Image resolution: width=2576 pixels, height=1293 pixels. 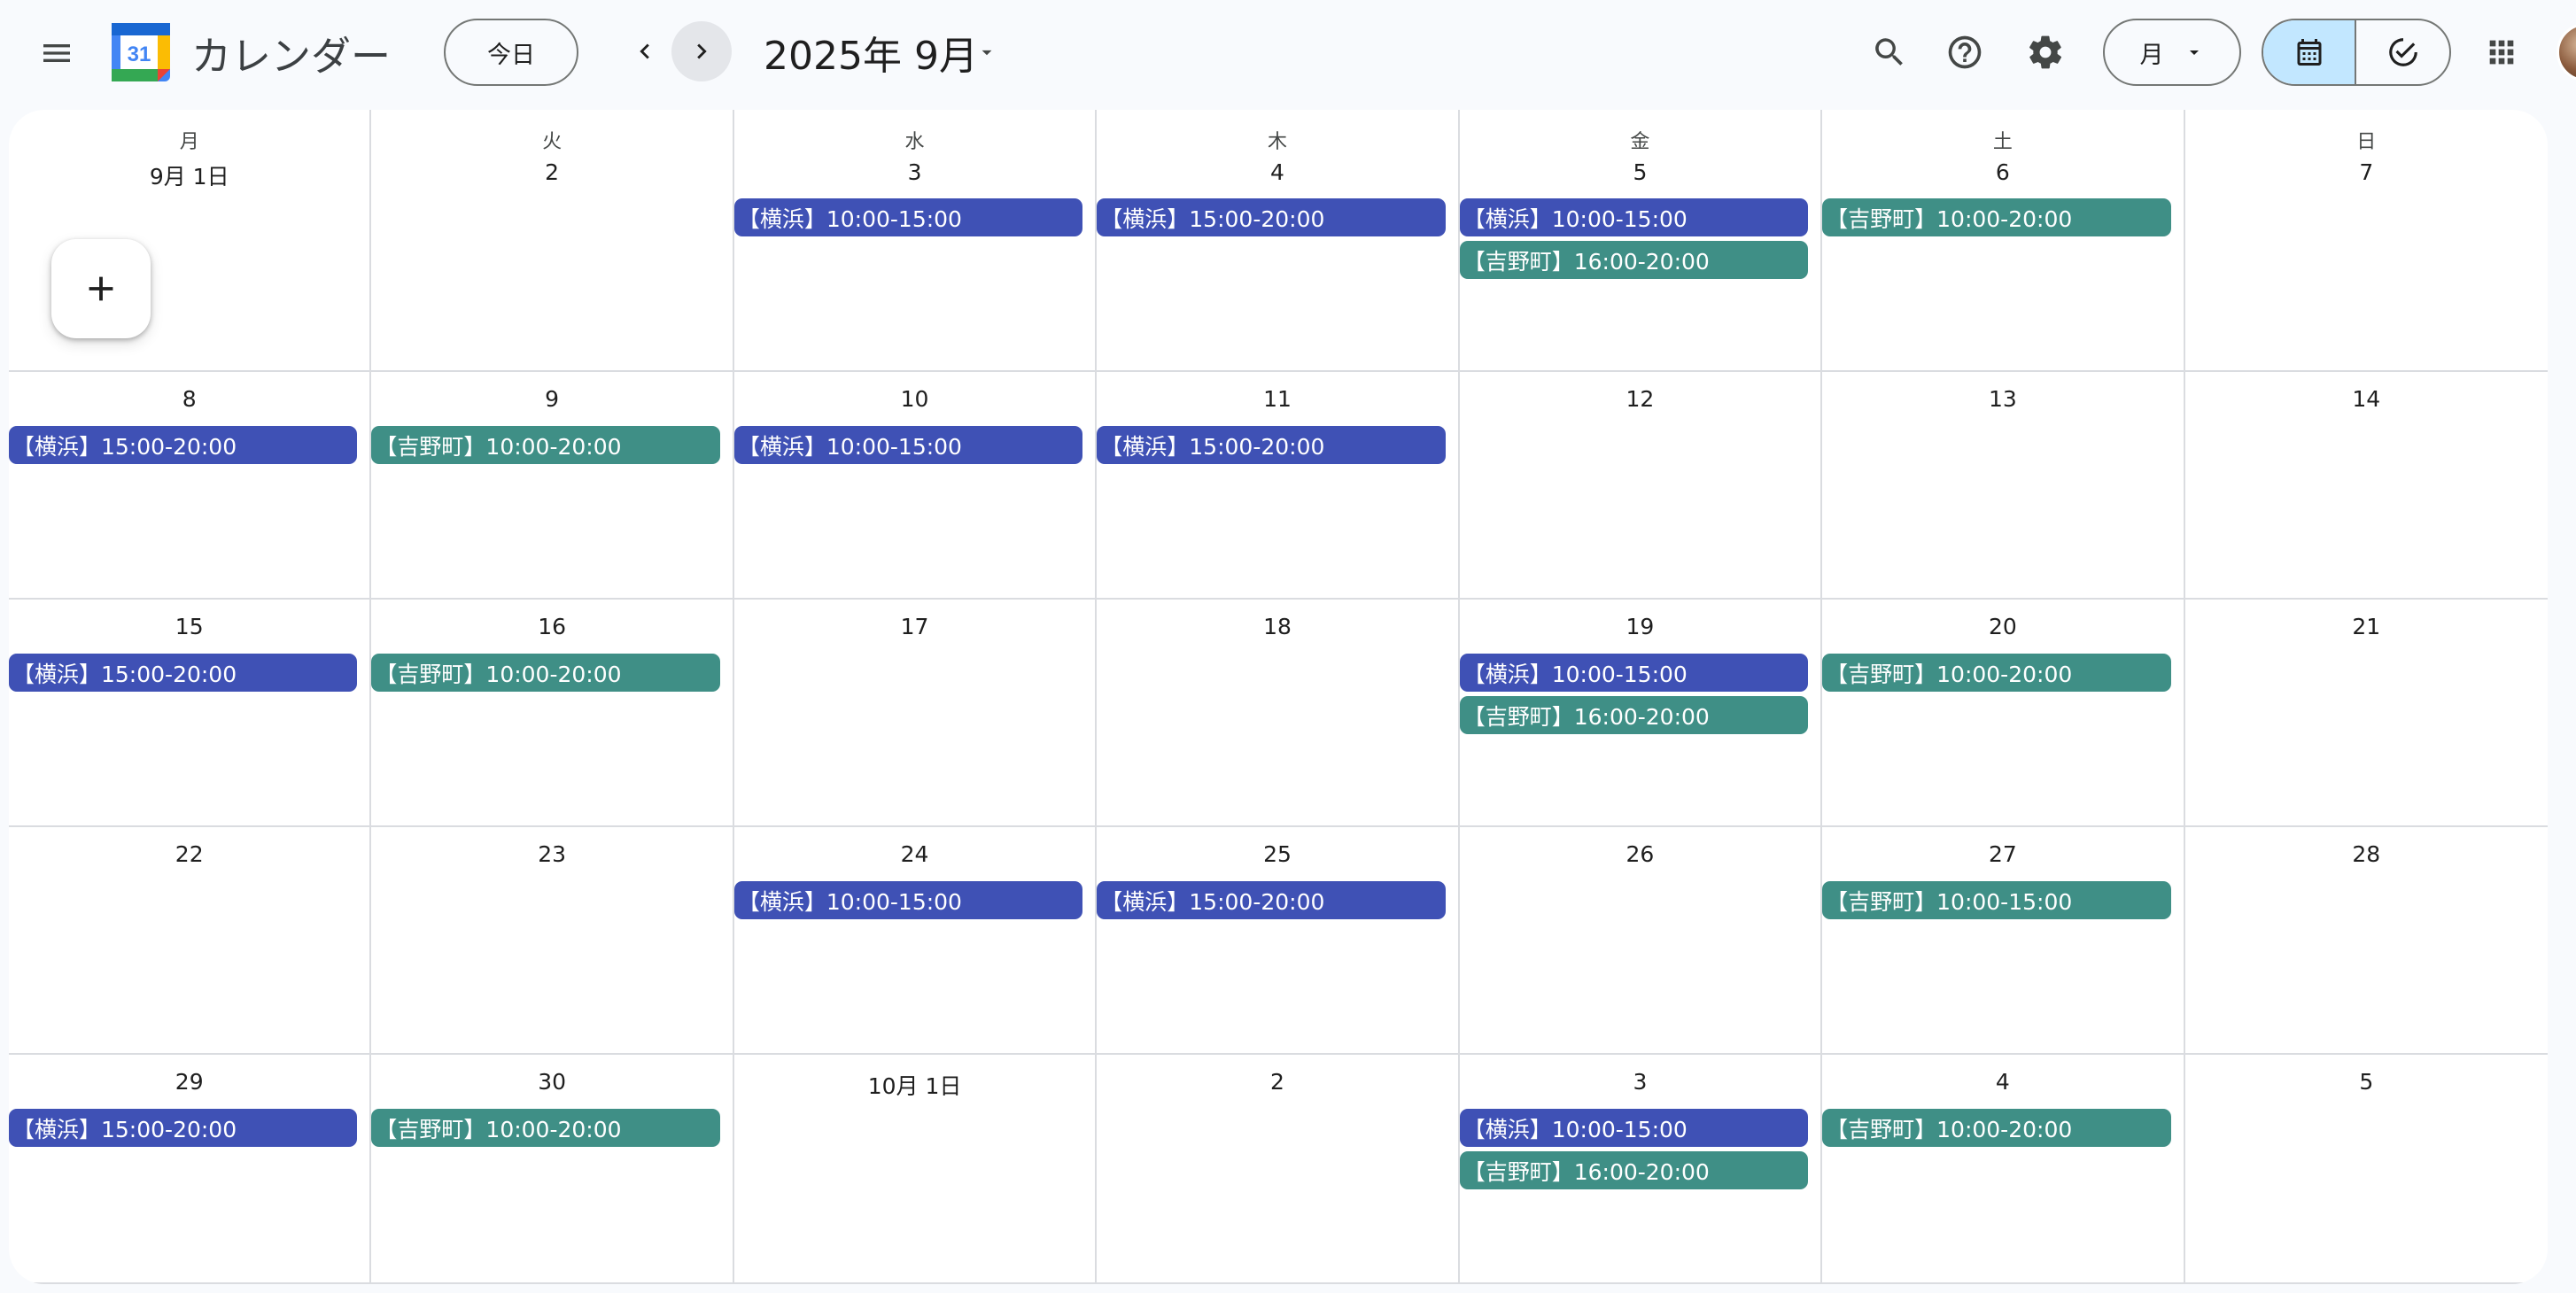 I want to click on day-cell: 4 【吉野町】10:00-20:00, so click(x=2003, y=1169).